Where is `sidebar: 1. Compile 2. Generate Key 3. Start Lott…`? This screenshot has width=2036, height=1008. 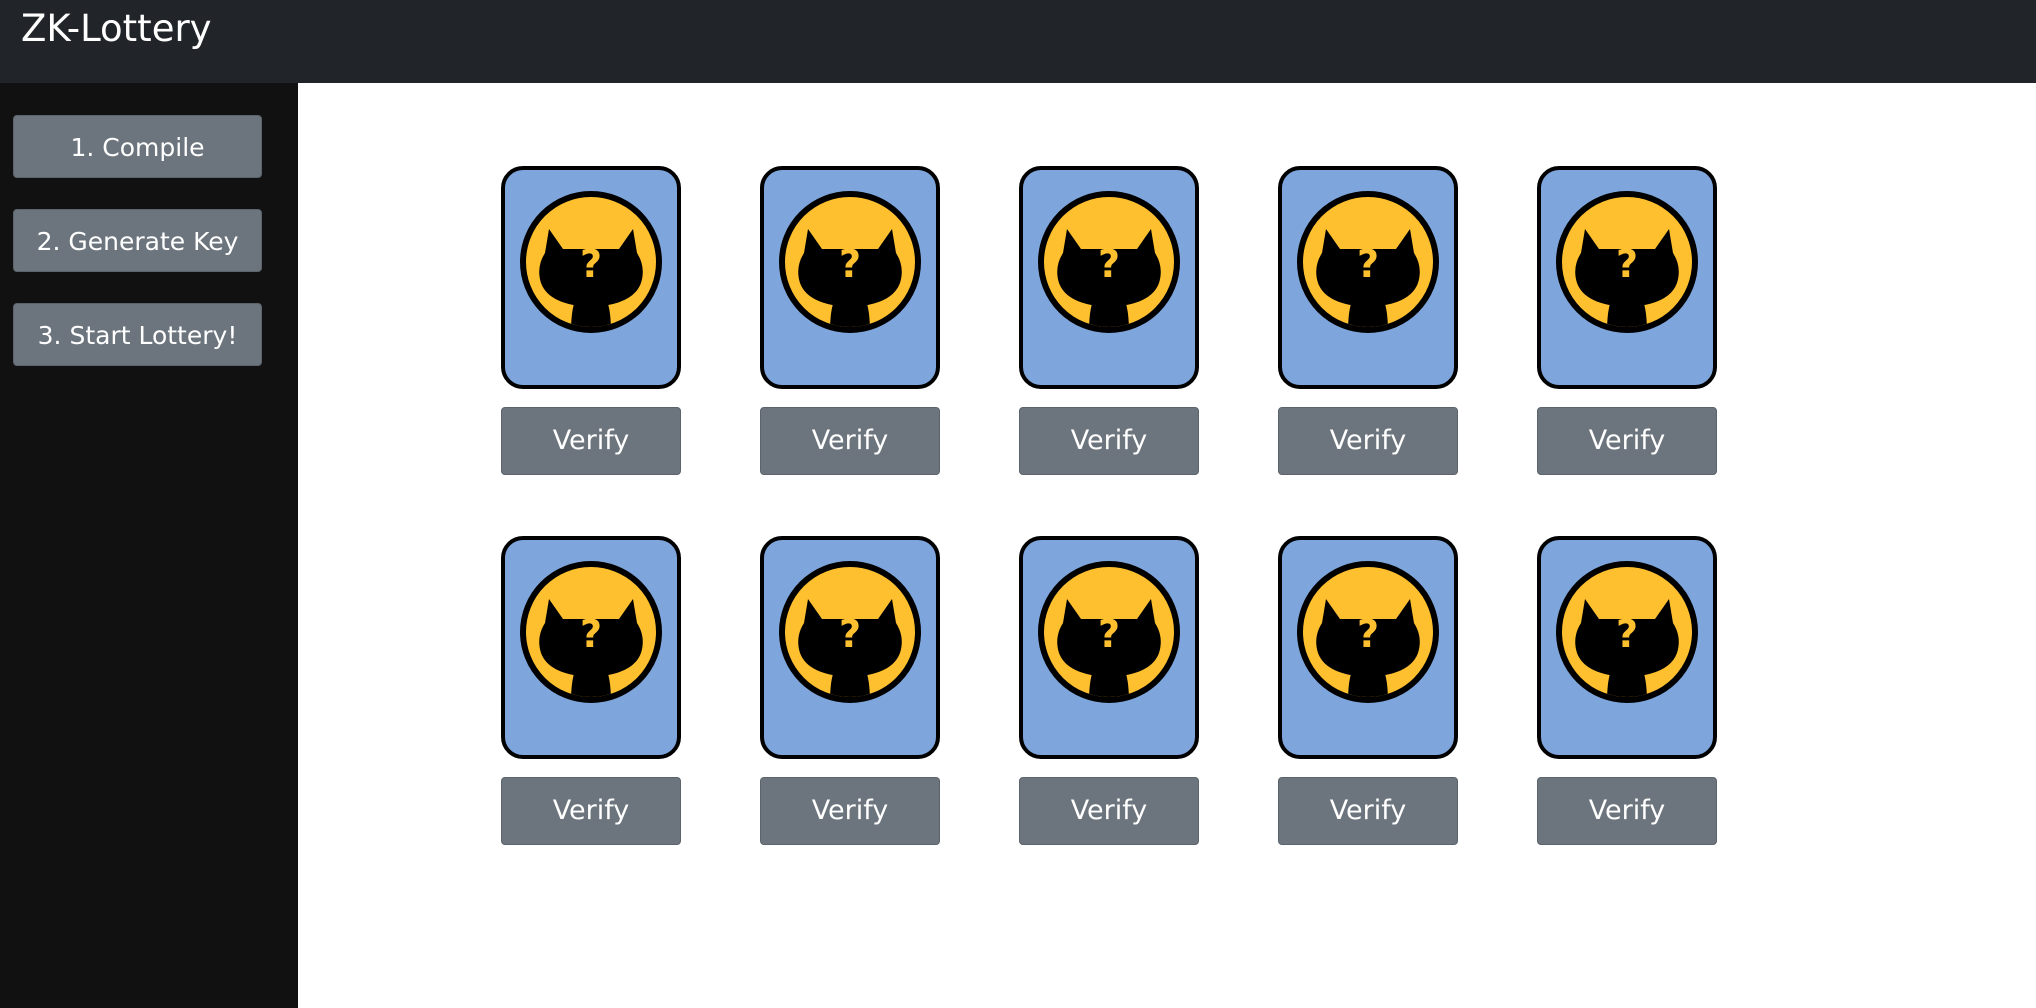 sidebar: 1. Compile 2. Generate Key 3. Start Lott… is located at coordinates (149, 545).